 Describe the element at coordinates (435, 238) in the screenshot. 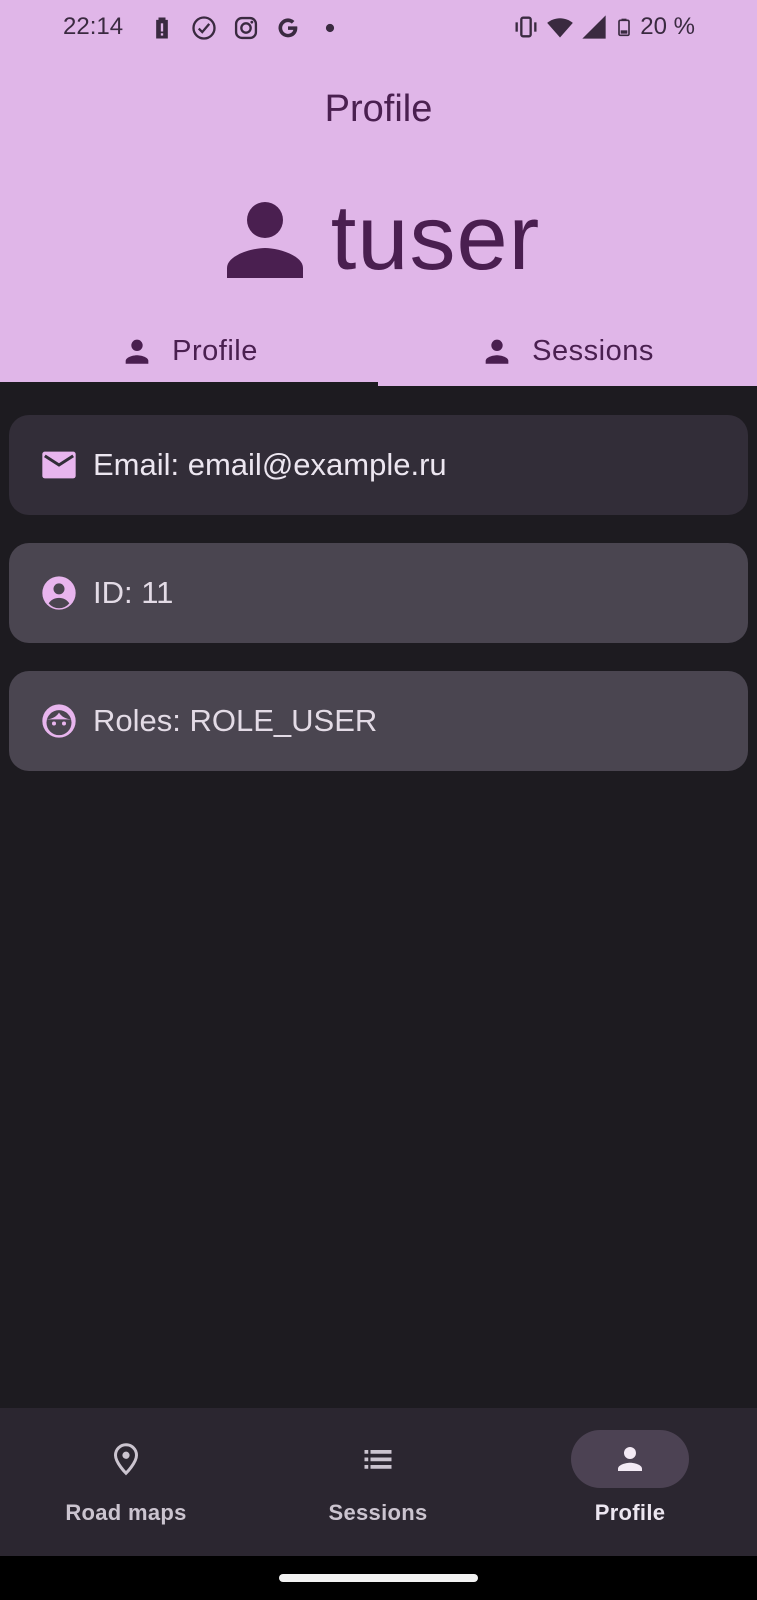

I see `username: tuser` at that location.